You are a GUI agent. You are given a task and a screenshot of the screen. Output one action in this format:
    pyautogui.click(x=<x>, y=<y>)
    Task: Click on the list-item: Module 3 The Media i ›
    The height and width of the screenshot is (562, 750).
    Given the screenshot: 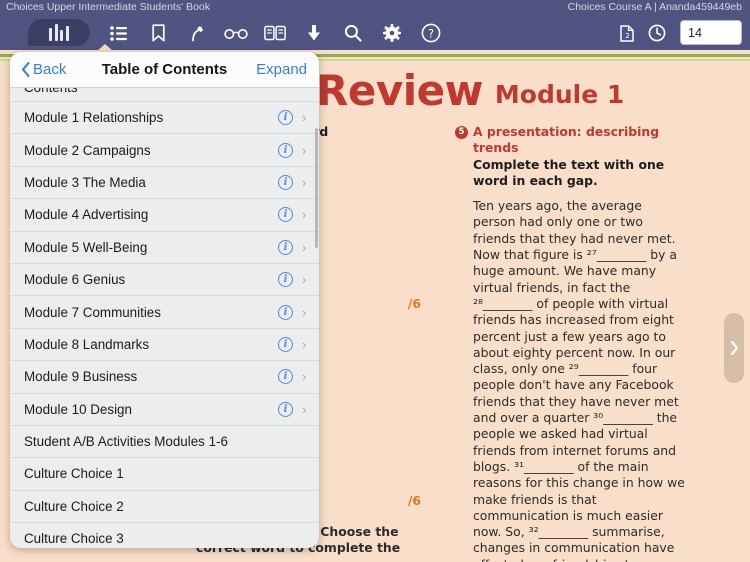 What is the action you would take?
    pyautogui.click(x=164, y=183)
    